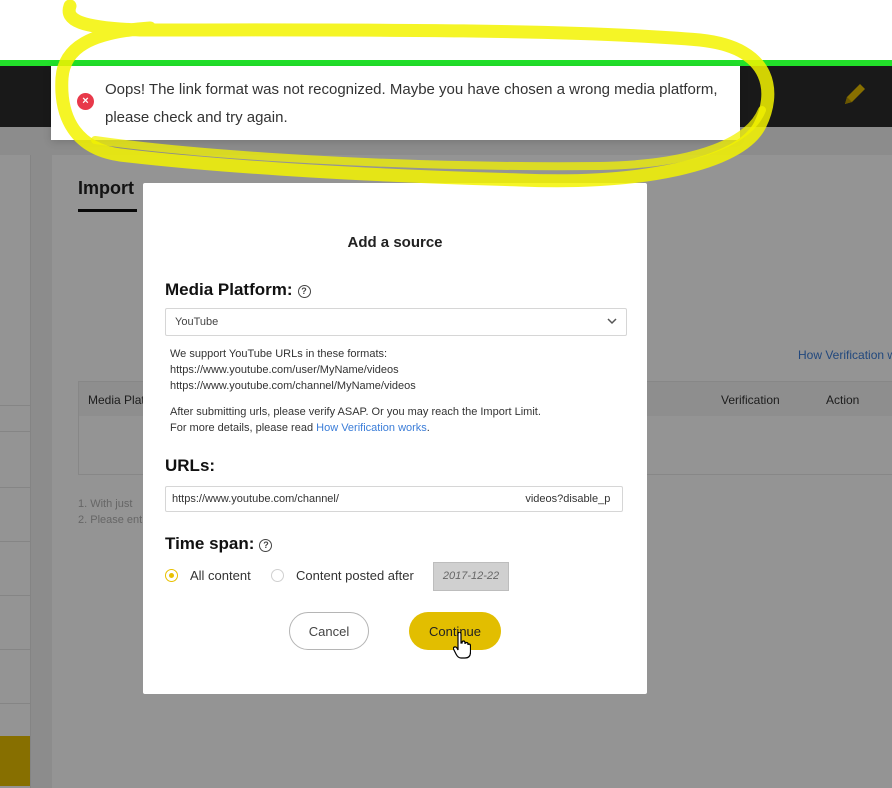 The height and width of the screenshot is (788, 892). Describe the element at coordinates (396, 322) in the screenshot. I see `media-platform-select: YouTube` at that location.